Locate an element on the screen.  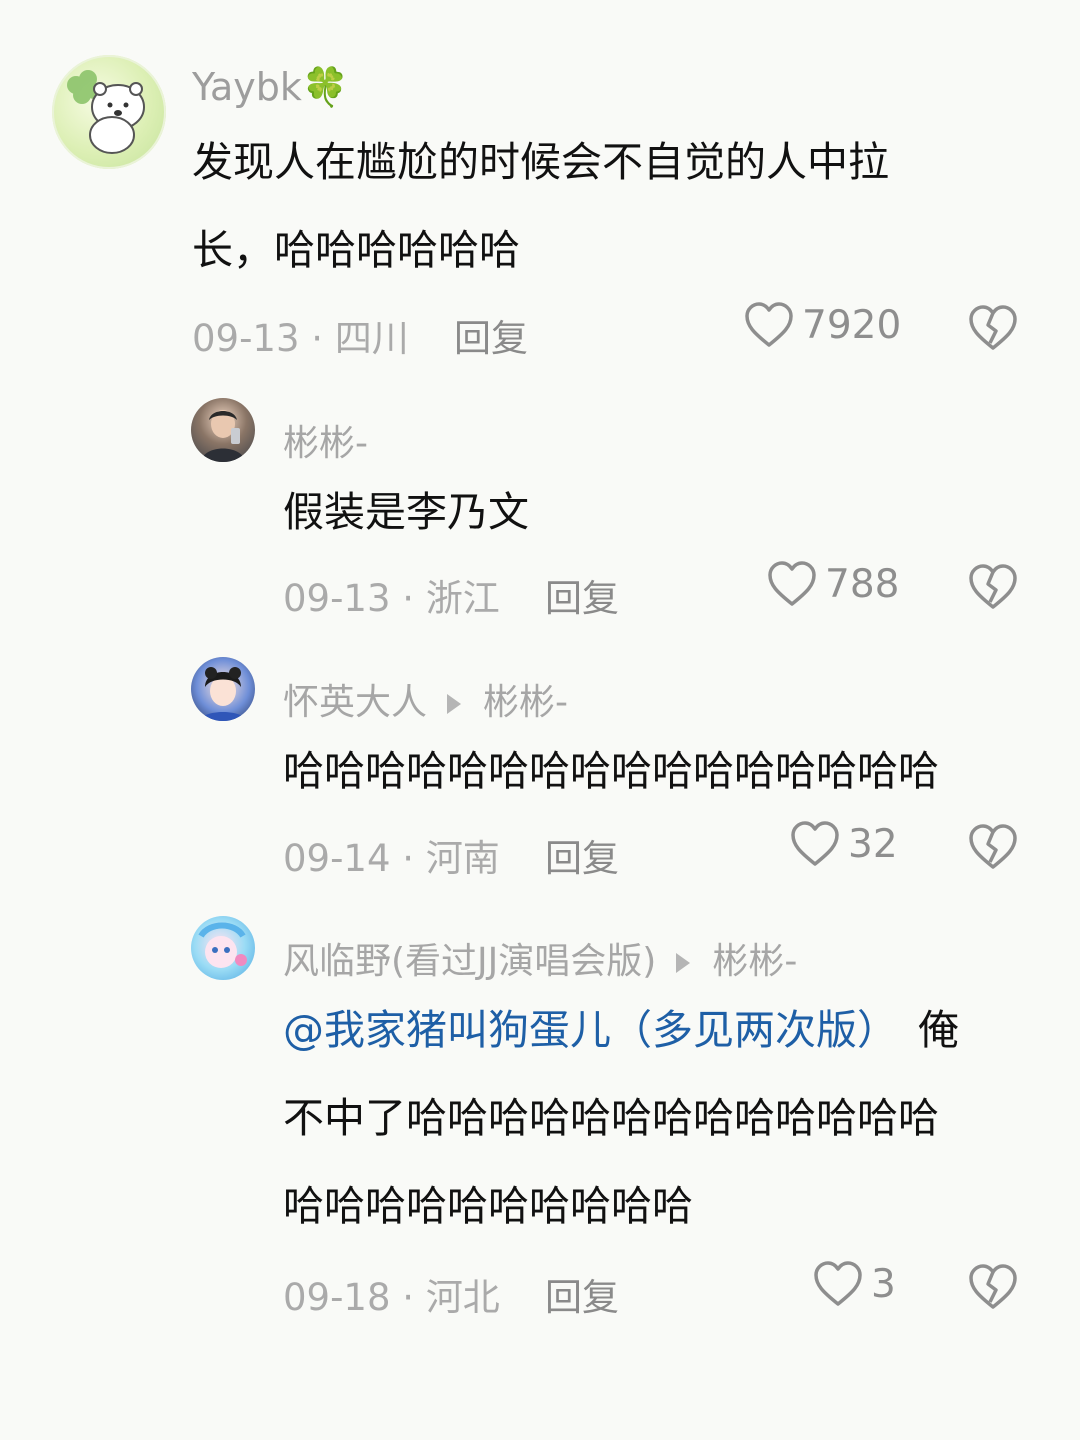
like-button: 788 is located at coordinates (833, 584).